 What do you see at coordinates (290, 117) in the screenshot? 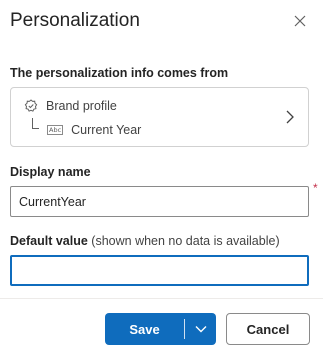
I see `chevron-right-icon` at bounding box center [290, 117].